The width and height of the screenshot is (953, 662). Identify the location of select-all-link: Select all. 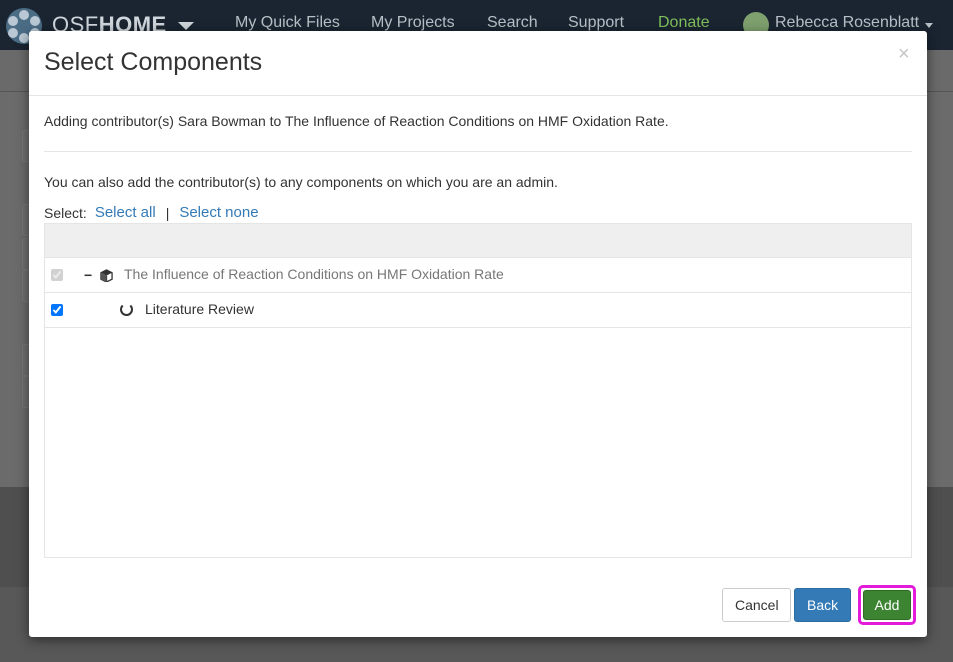
(125, 212).